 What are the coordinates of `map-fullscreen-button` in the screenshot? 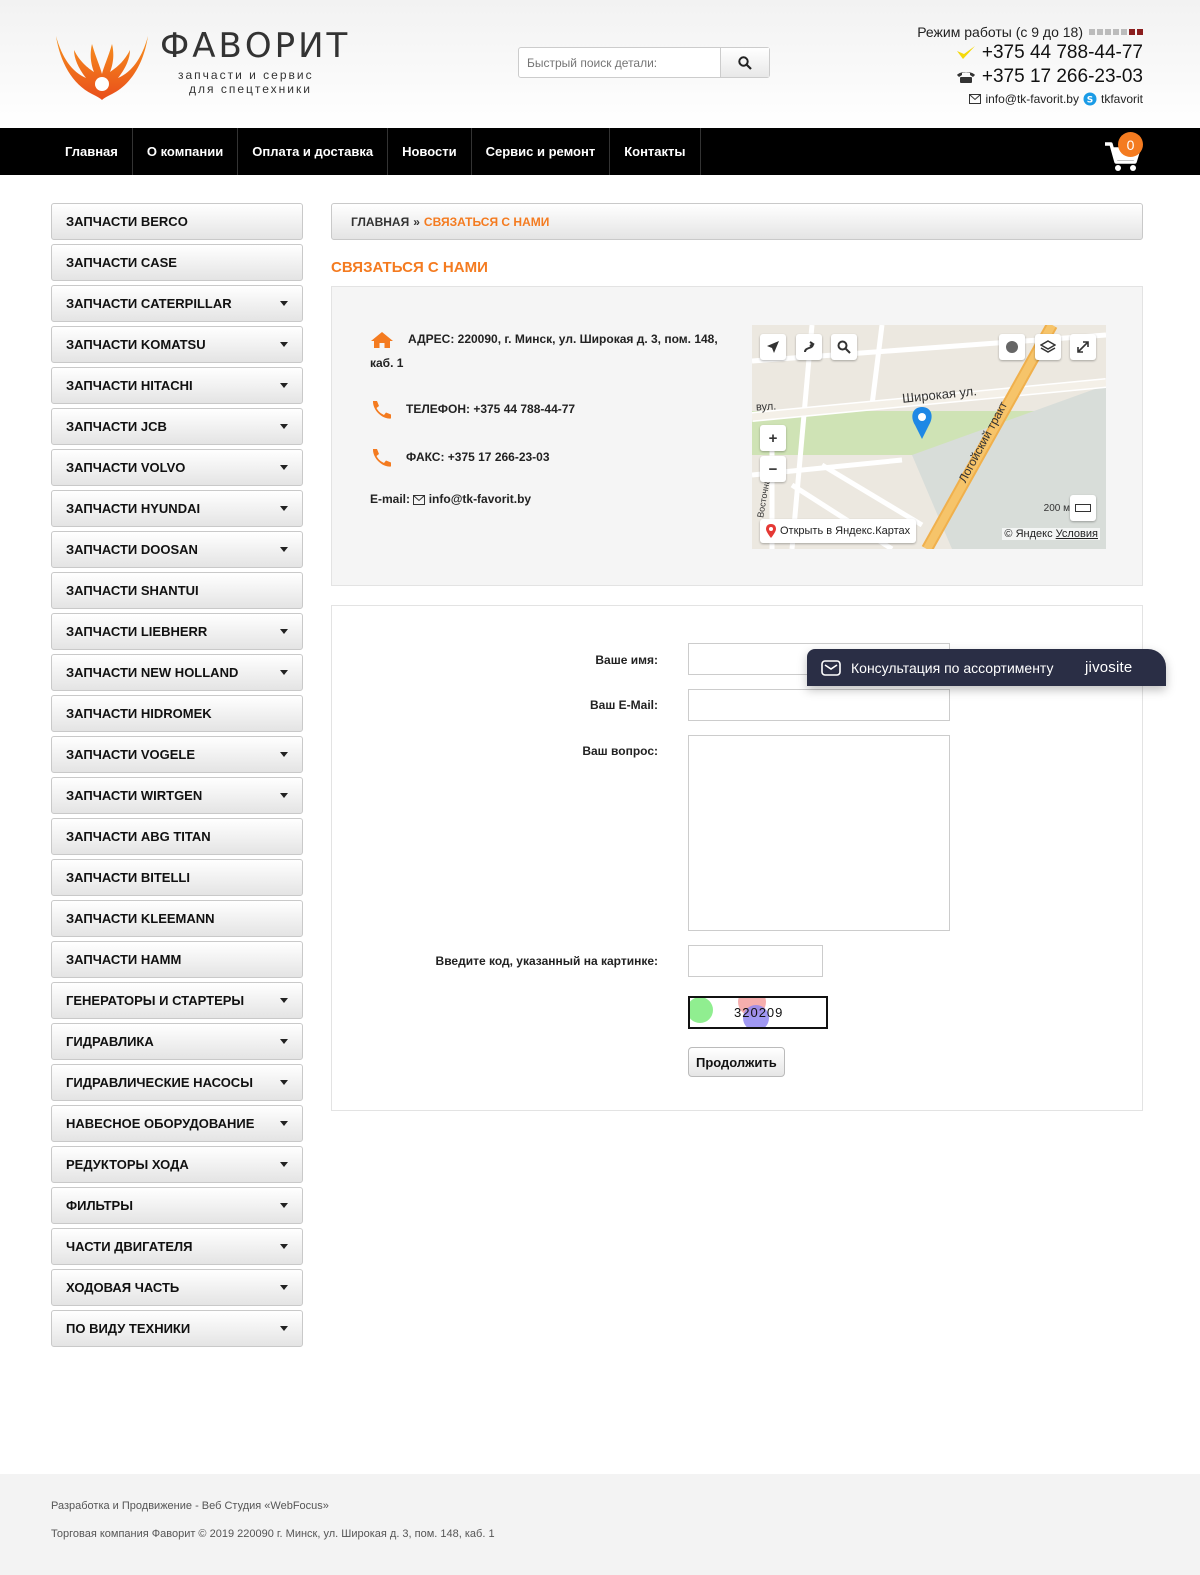 It's located at (1083, 347).